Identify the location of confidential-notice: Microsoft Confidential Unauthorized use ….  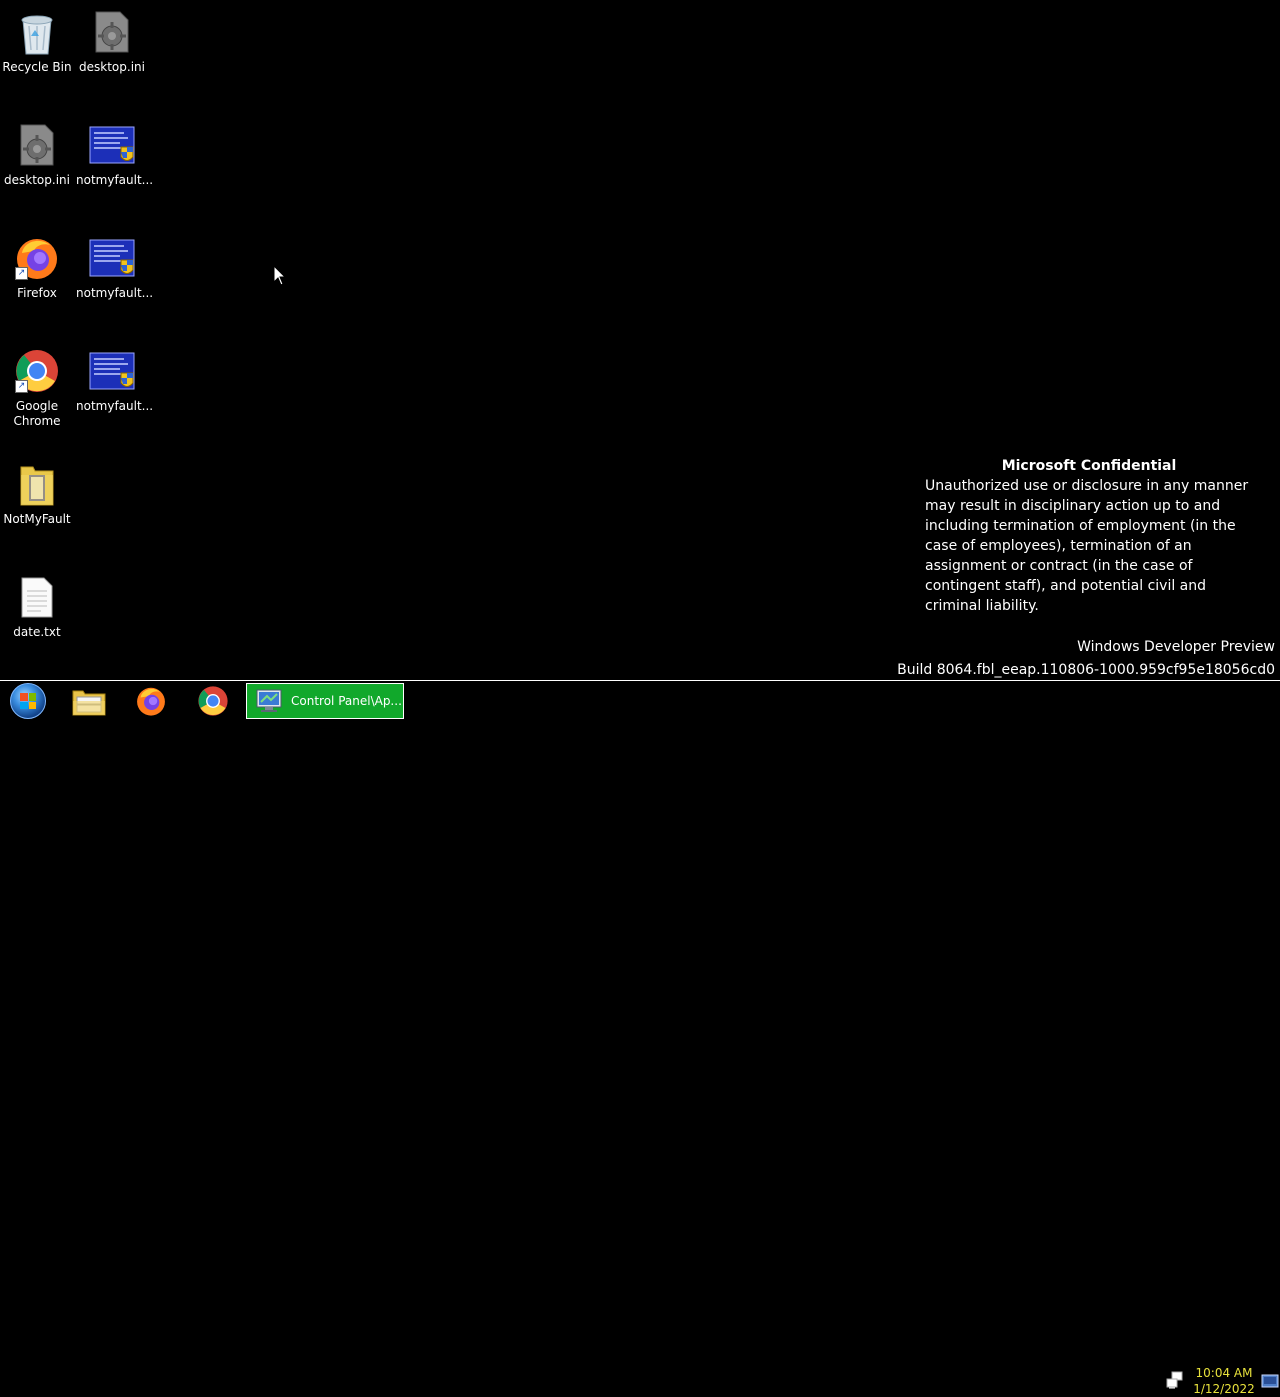
(1095, 536).